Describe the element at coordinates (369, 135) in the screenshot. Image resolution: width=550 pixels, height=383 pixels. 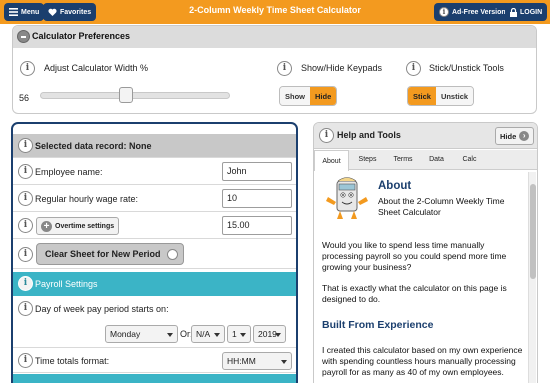
I see `help-title: Help and Tools` at that location.